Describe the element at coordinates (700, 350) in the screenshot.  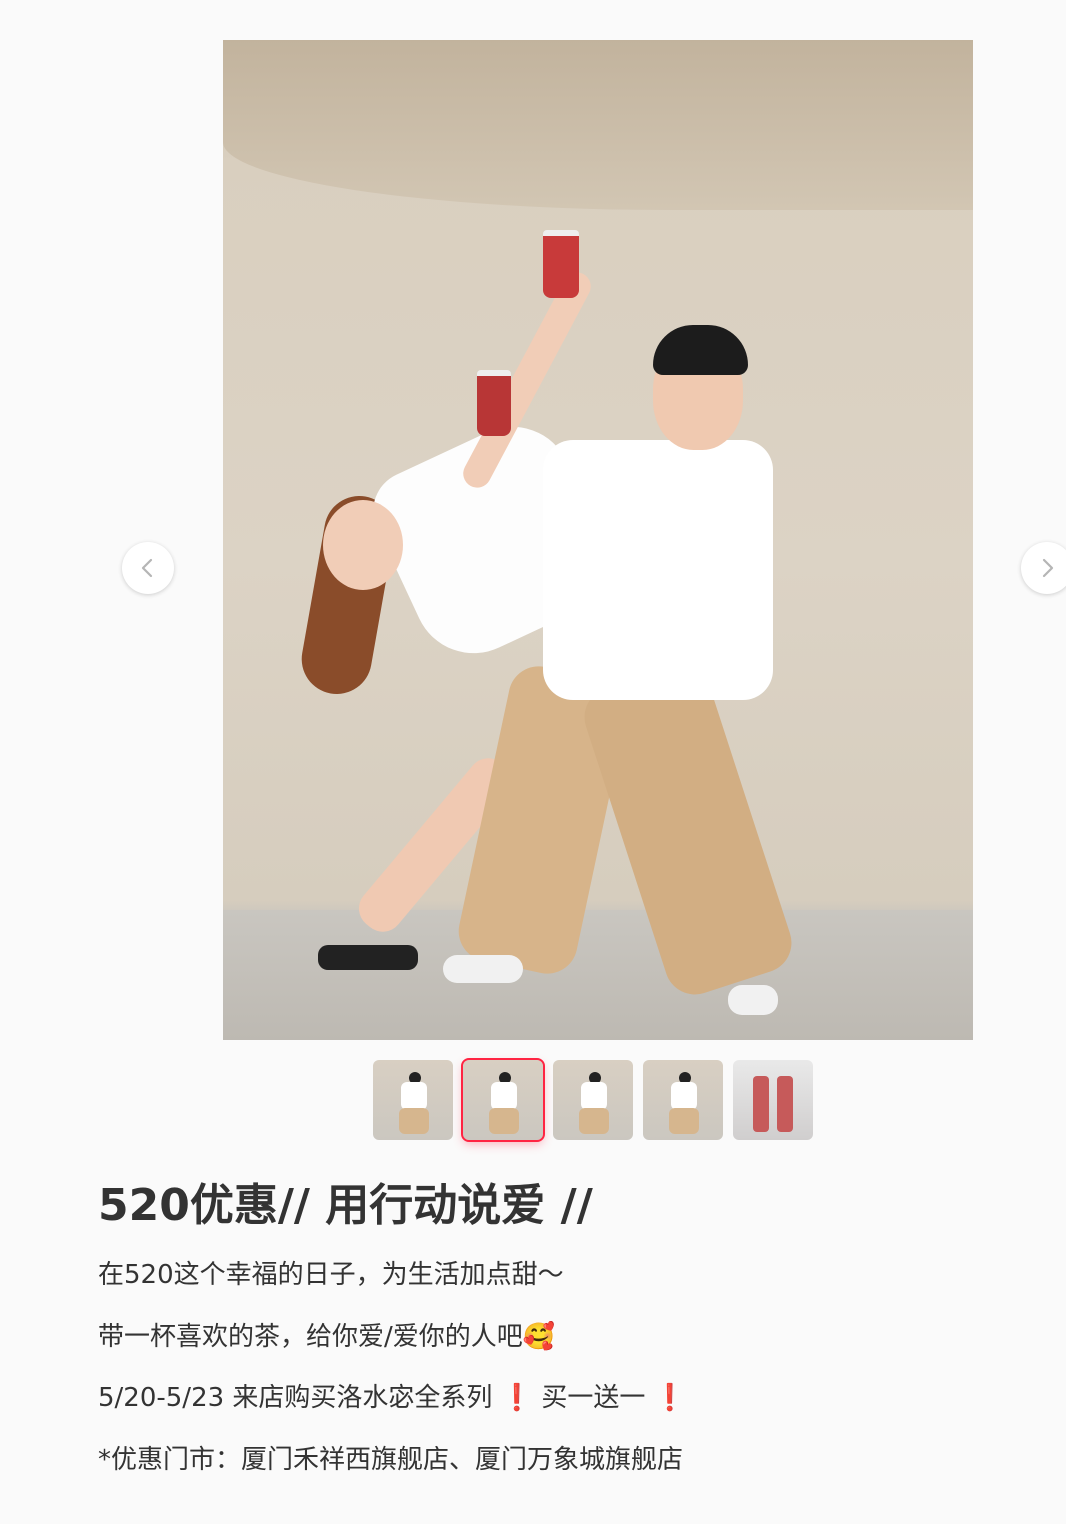
I see `man-hair-shape` at that location.